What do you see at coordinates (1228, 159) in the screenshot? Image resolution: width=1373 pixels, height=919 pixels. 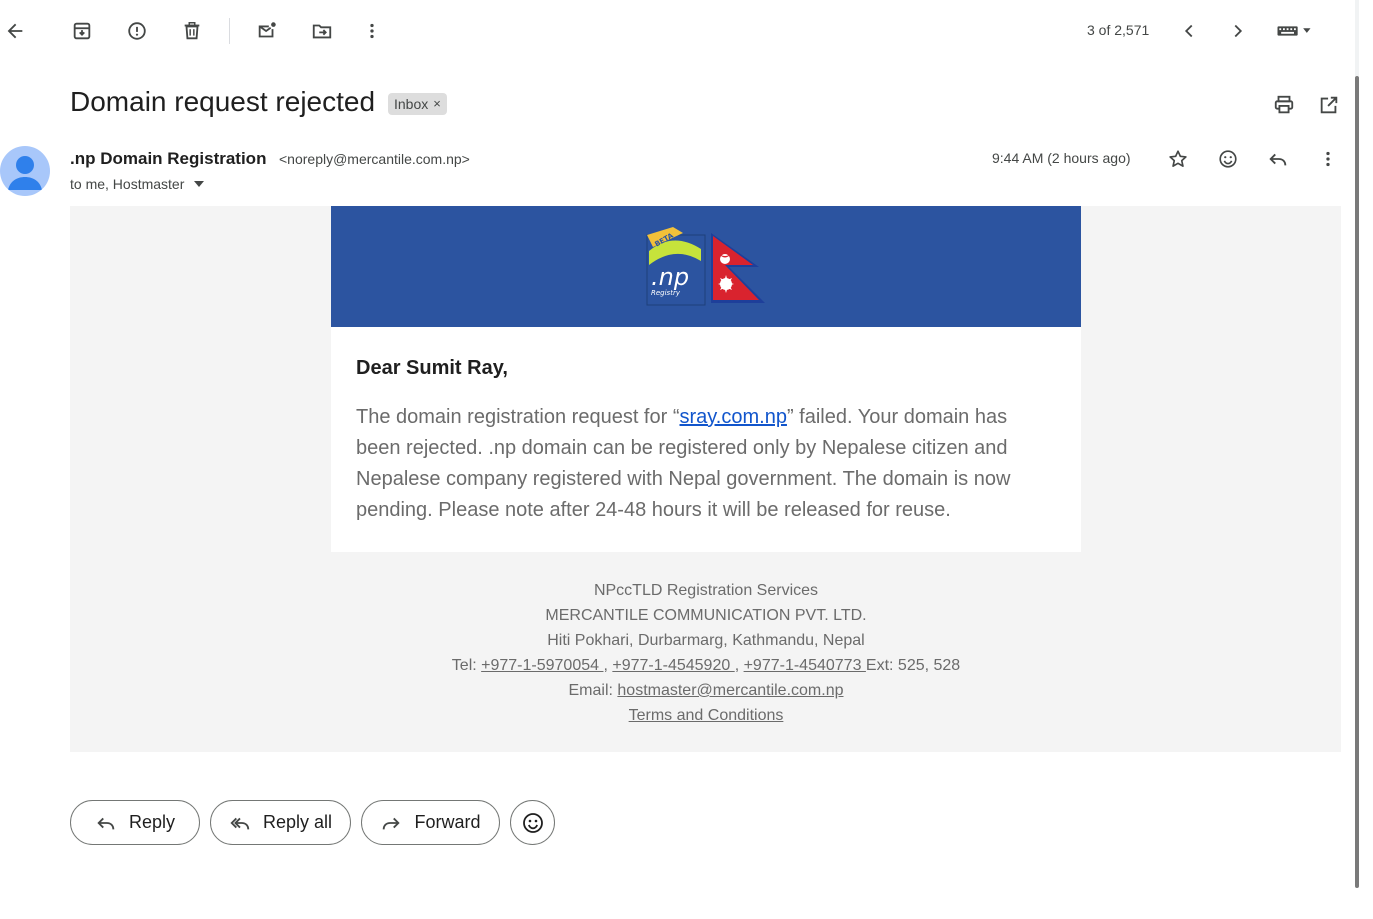 I see `add-reaction-emoji-icon` at bounding box center [1228, 159].